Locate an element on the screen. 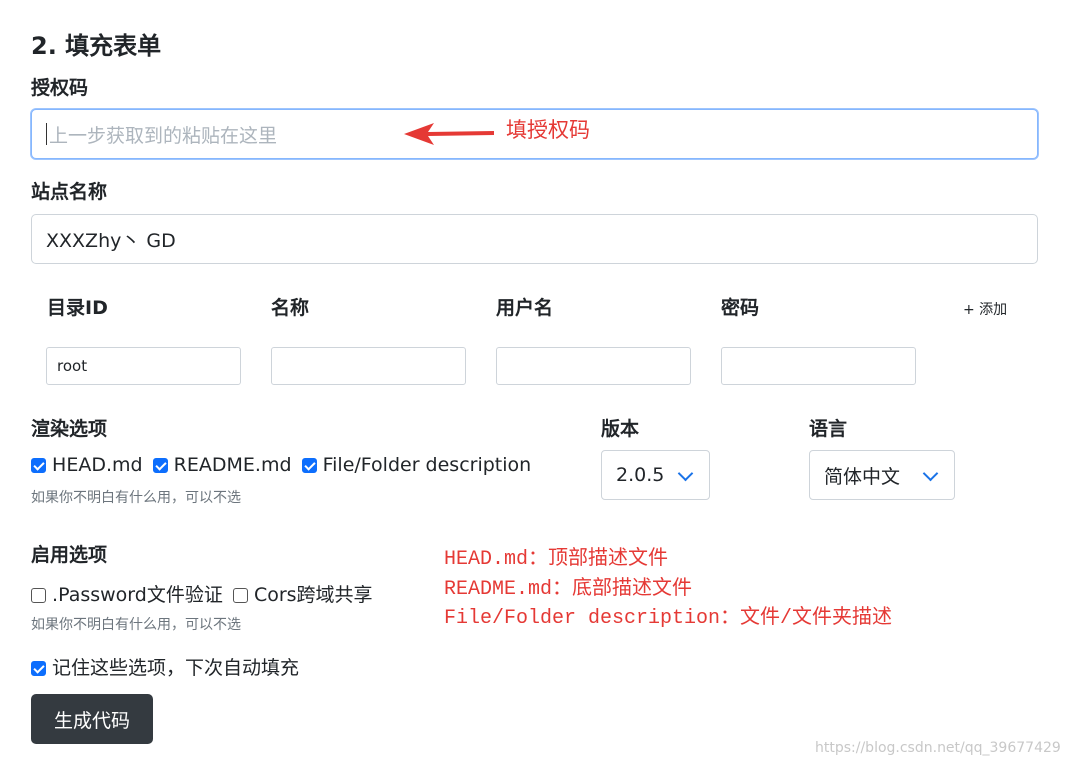 The width and height of the screenshot is (1068, 768). add-row-button: + 添加 is located at coordinates (985, 309).